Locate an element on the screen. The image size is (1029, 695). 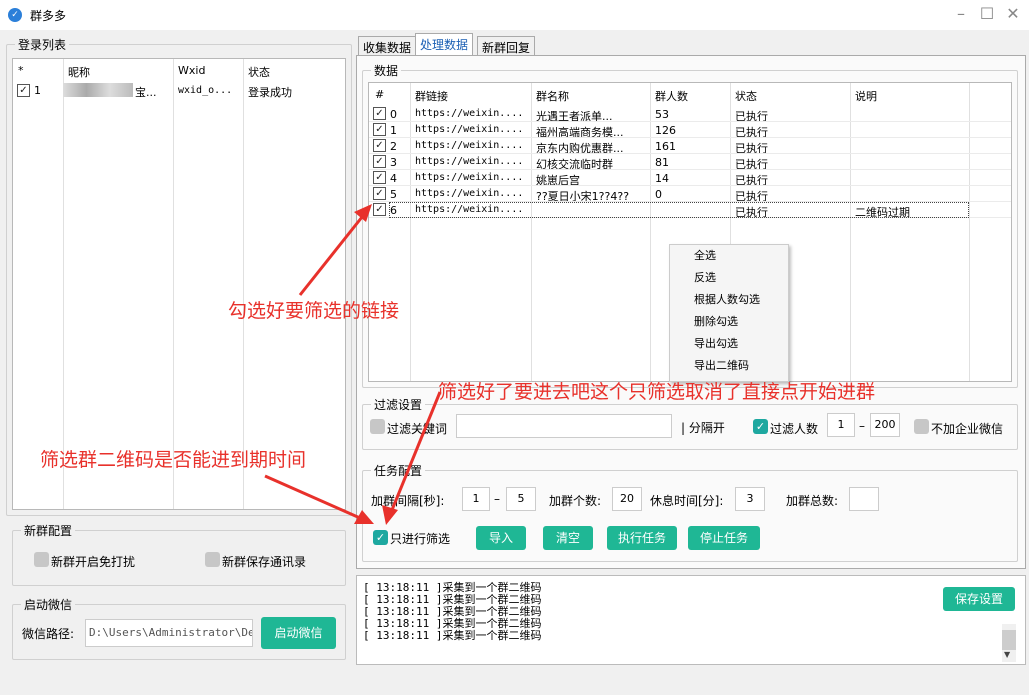
tab-process: 处理数据 is located at coordinates (444, 44).